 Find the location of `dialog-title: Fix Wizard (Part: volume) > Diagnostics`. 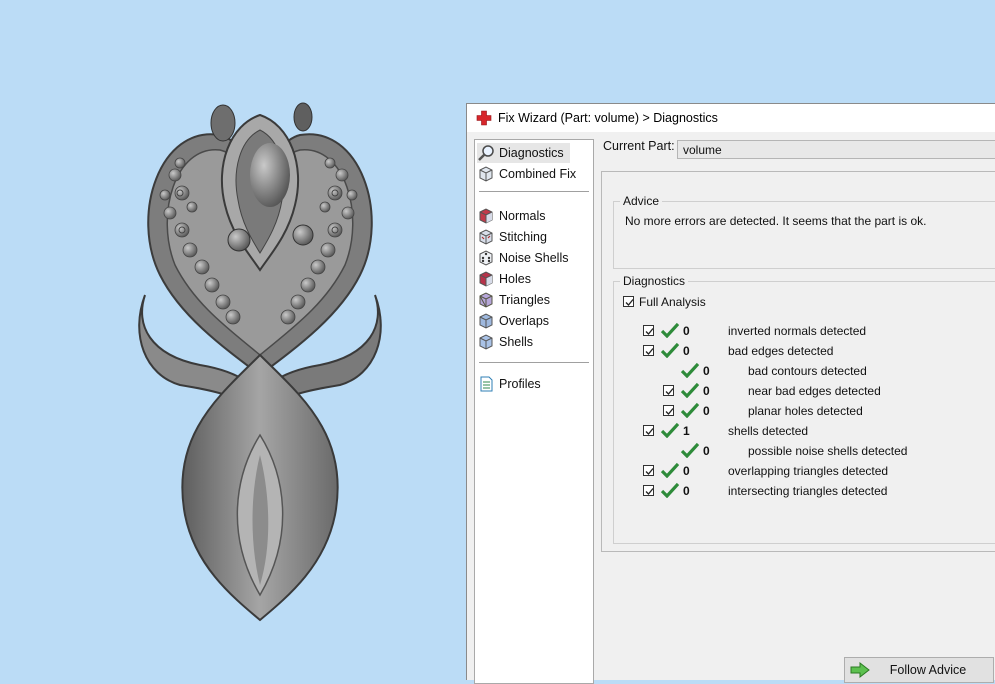

dialog-title: Fix Wizard (Part: volume) > Diagnostics is located at coordinates (608, 118).